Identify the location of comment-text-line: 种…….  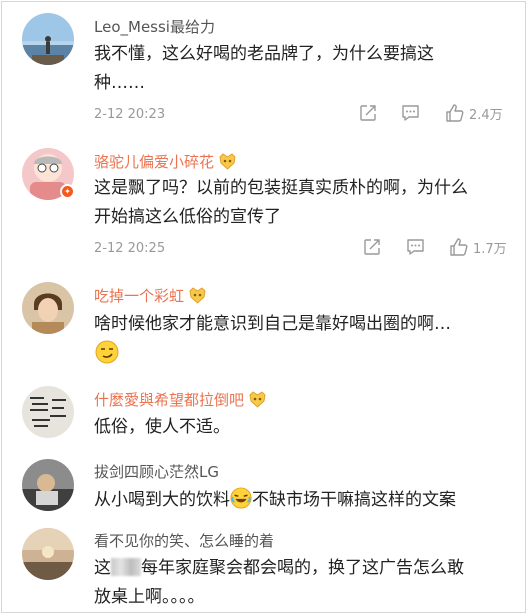
(119, 83).